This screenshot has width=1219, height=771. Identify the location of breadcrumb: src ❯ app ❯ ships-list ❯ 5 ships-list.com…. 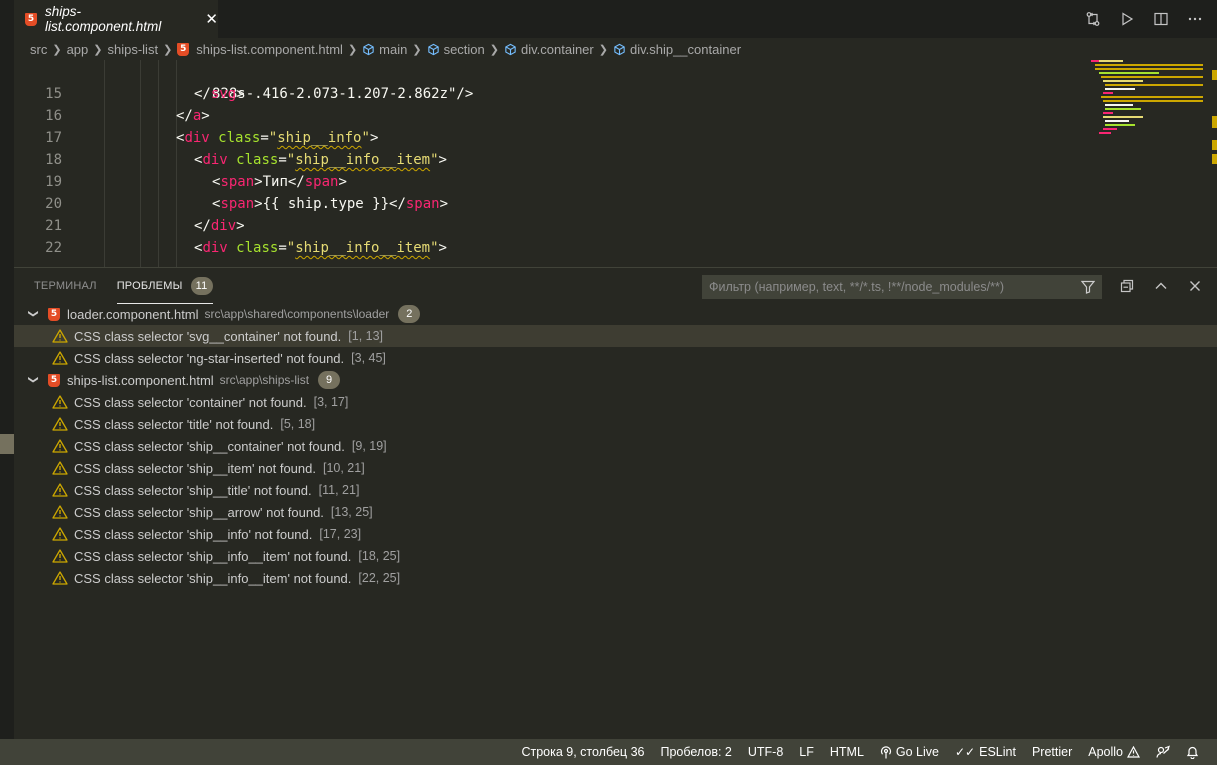
(615, 49).